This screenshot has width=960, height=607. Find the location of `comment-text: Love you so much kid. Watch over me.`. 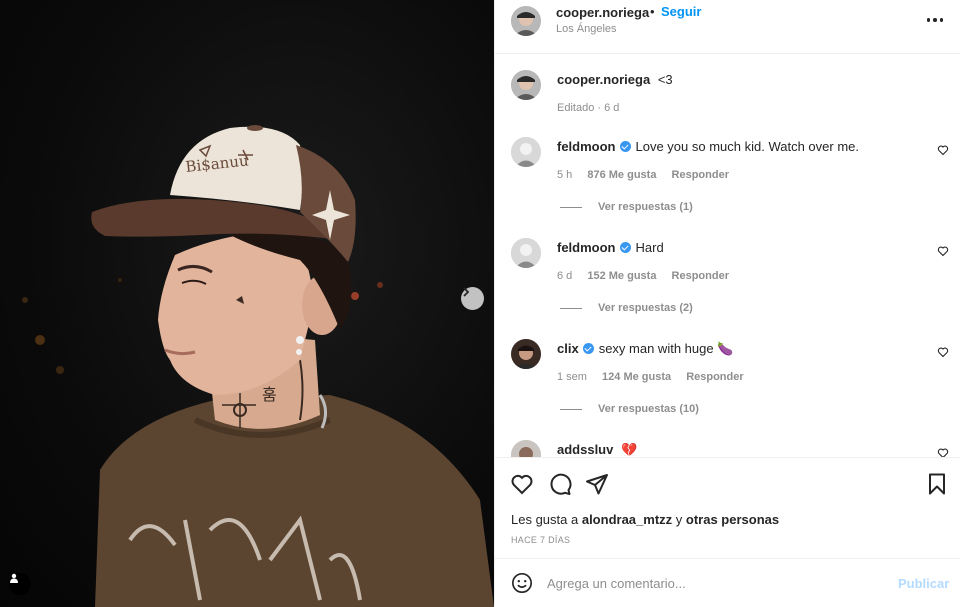

comment-text: Love you so much kid. Watch over me. is located at coordinates (747, 146).